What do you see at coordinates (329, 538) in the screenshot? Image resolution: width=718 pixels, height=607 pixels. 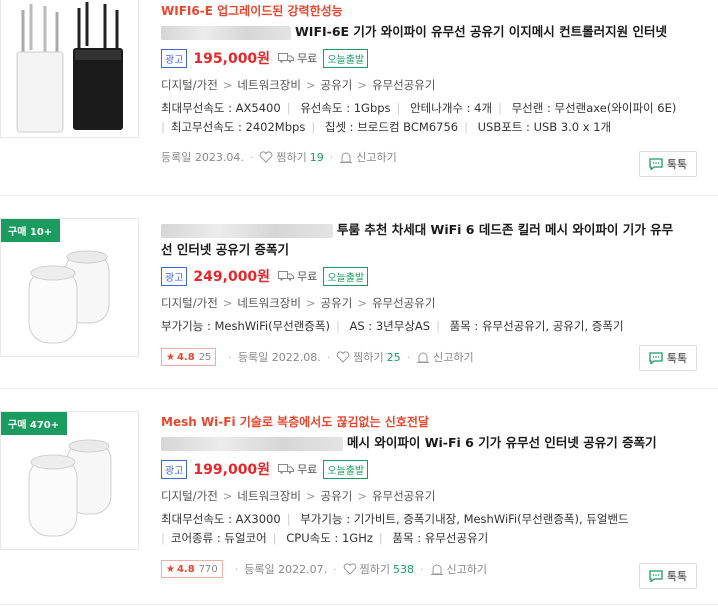 I see `spec-item: CPU속도 : 1GHz` at bounding box center [329, 538].